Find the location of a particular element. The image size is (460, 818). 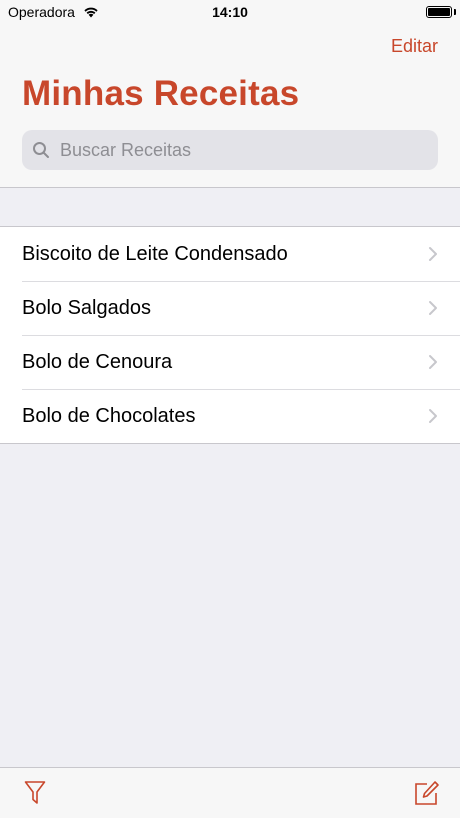

battery-icon is located at coordinates (439, 12).